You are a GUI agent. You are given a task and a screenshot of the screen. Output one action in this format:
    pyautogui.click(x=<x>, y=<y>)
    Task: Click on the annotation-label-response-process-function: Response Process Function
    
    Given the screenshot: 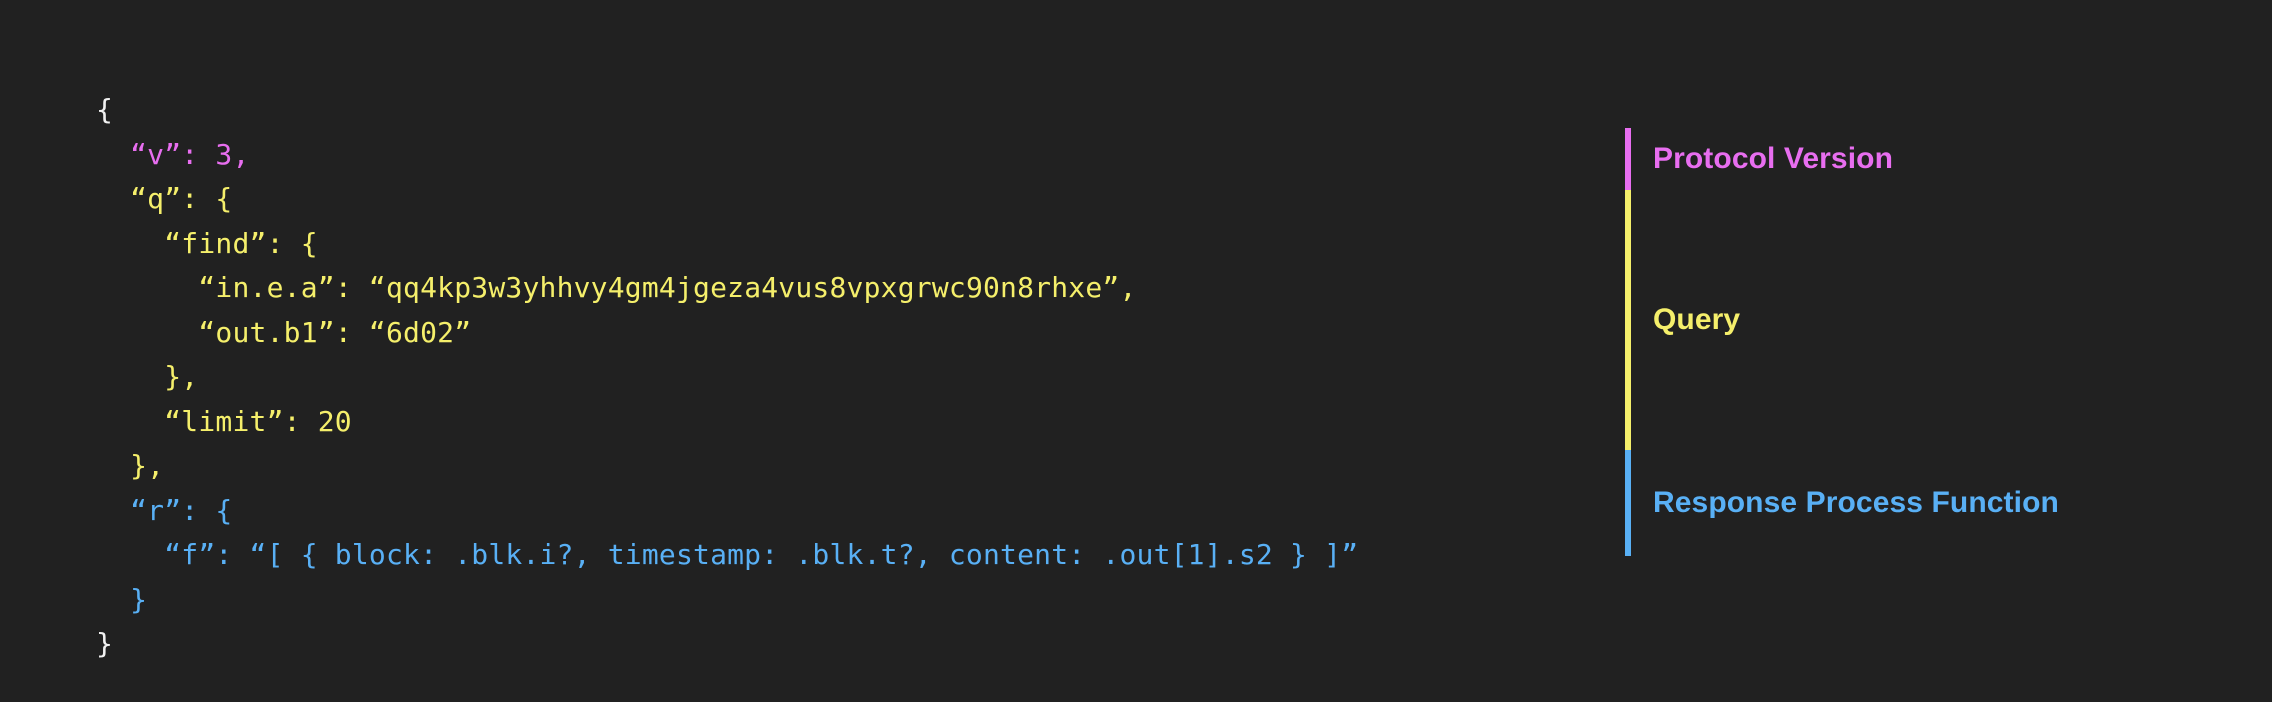 What is the action you would take?
    pyautogui.click(x=1856, y=502)
    